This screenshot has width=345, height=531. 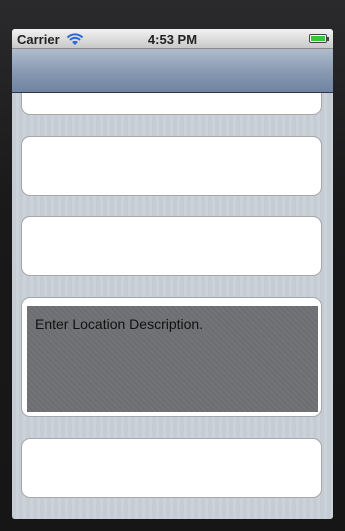 What do you see at coordinates (172, 71) in the screenshot?
I see `navigation-bar` at bounding box center [172, 71].